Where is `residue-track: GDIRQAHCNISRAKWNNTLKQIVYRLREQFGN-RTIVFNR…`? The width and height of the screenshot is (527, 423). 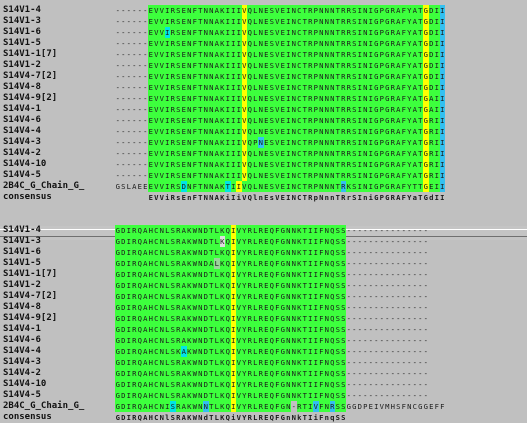
residue-track: GDIRQAHCNISRAKWNNTLKQIVYRLREQFGN-RTIVFNR… is located at coordinates (280, 406).